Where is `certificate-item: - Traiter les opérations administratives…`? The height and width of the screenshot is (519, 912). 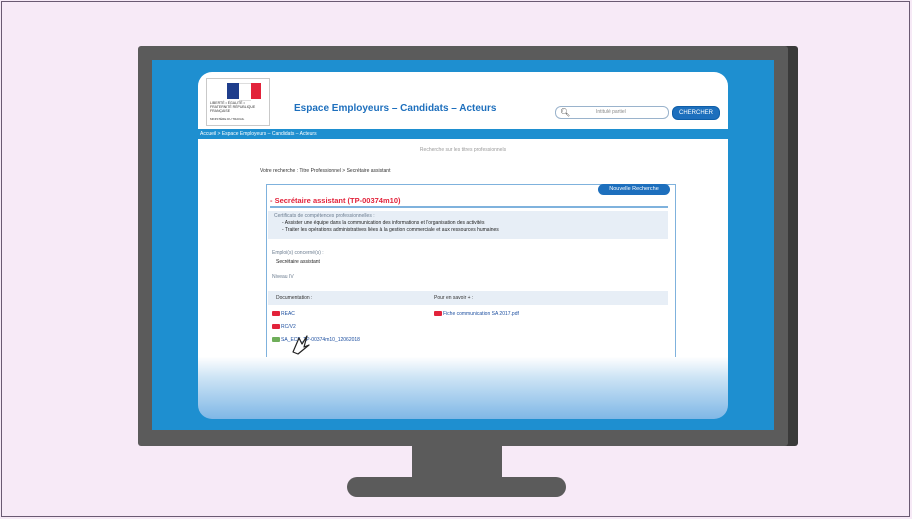
certificate-item: - Traiter les opérations administratives… is located at coordinates (390, 230).